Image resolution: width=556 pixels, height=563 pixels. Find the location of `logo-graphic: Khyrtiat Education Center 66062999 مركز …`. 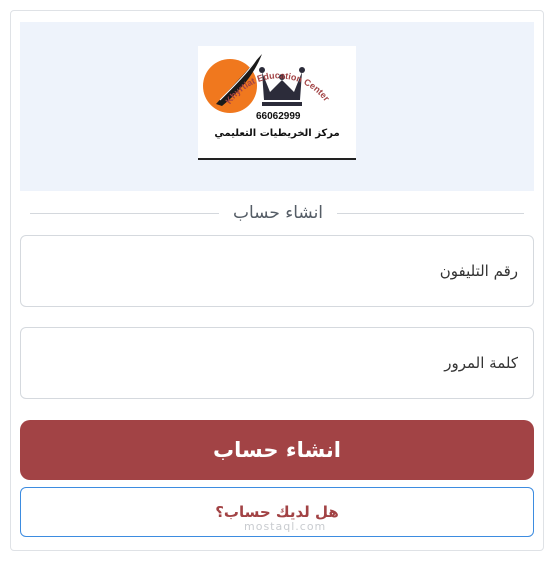

logo-graphic: Khyrtiat Education Center 66062999 مركز … is located at coordinates (271, 96).